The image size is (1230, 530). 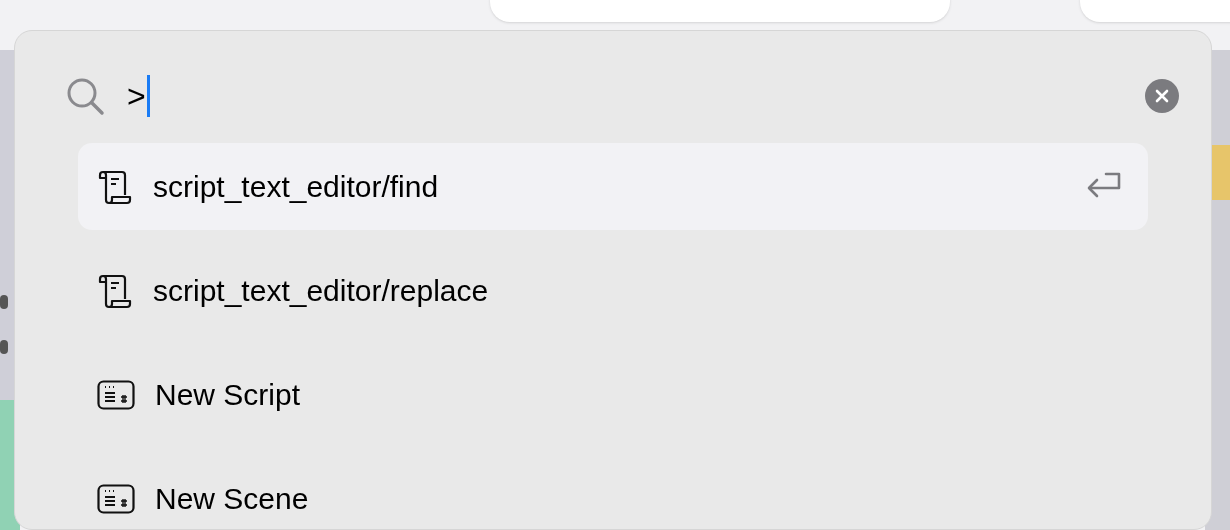 What do you see at coordinates (85, 96) in the screenshot?
I see `search-icon` at bounding box center [85, 96].